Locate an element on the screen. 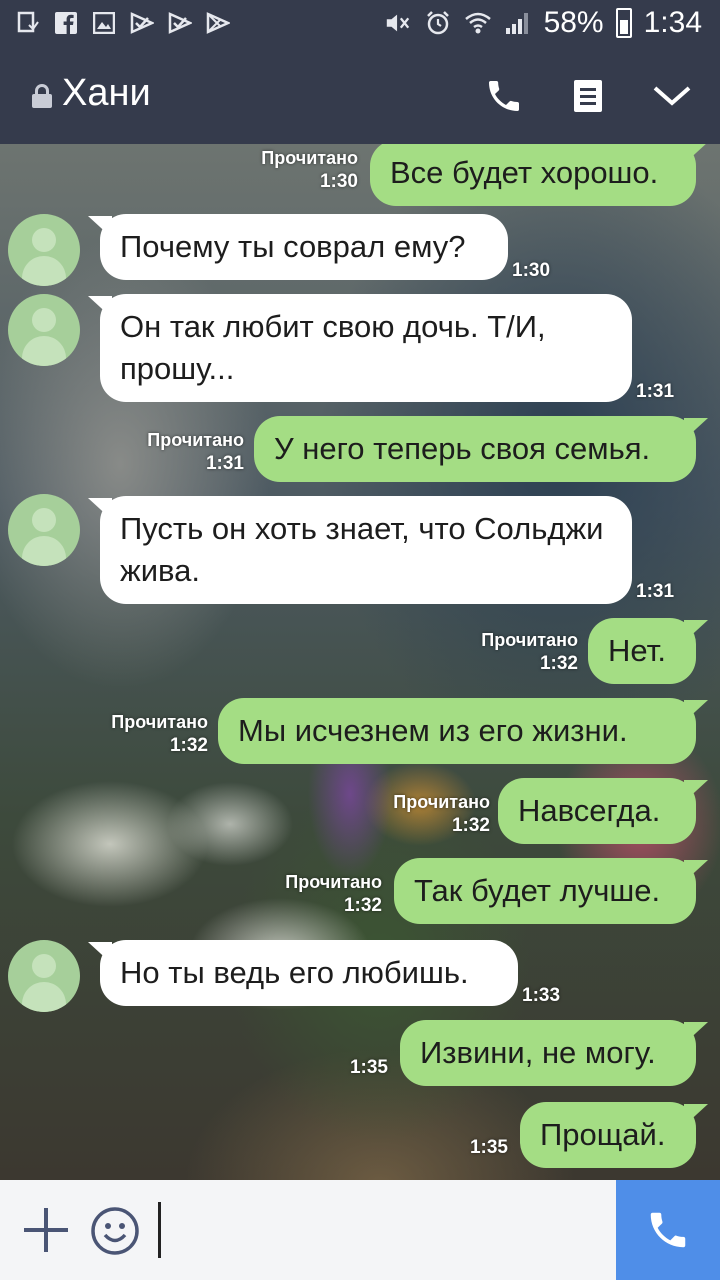  notes-button is located at coordinates (588, 96).